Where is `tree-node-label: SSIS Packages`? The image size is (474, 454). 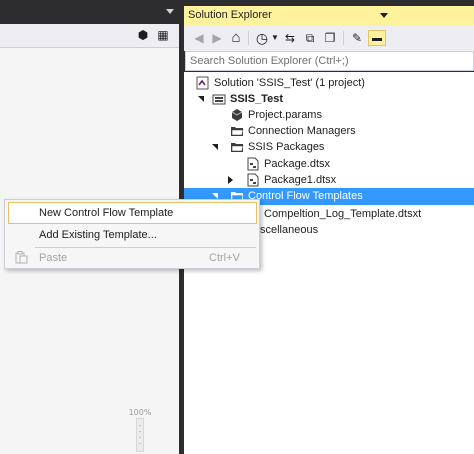
tree-node-label: SSIS Packages is located at coordinates (286, 147).